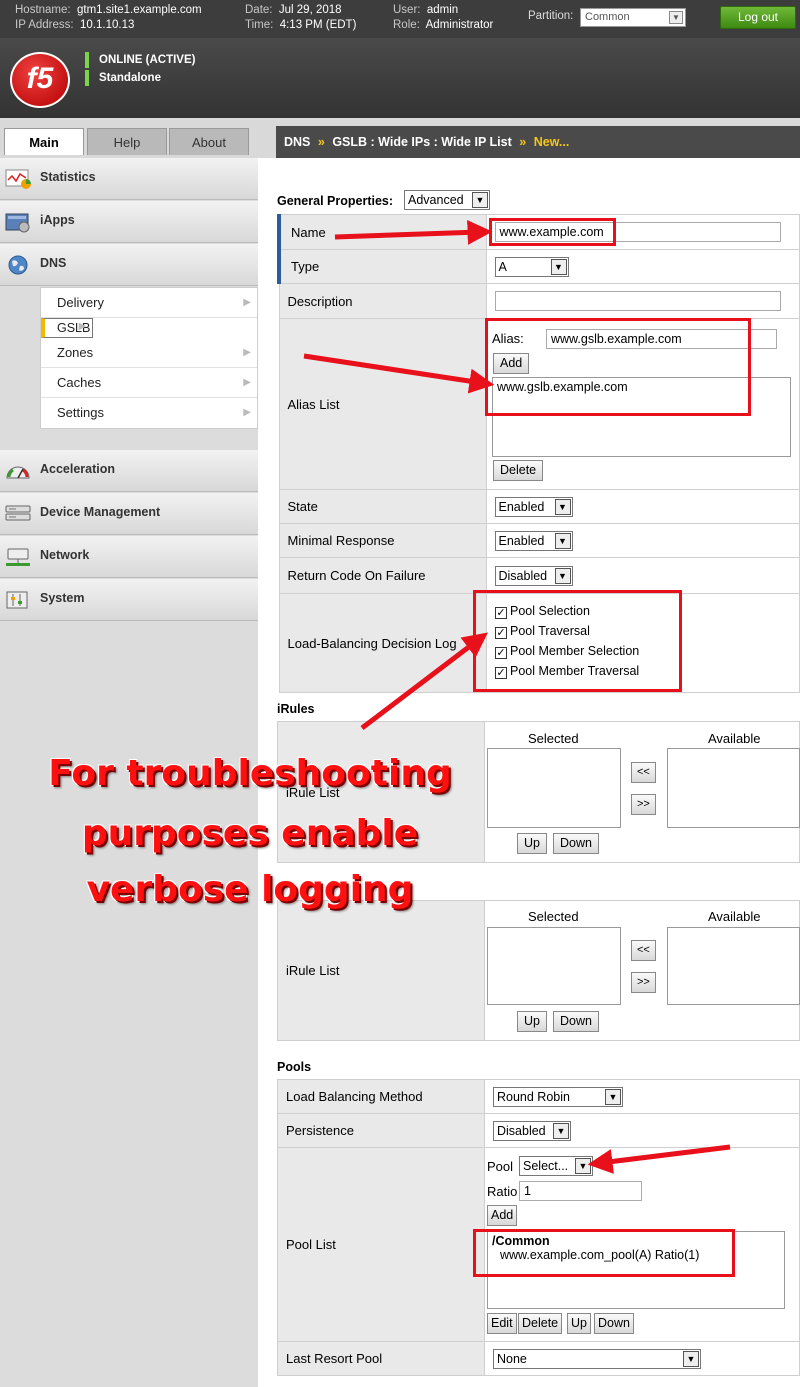 The image size is (800, 1387). What do you see at coordinates (540, 1323) in the screenshot?
I see `pool-delete-button: Delete` at bounding box center [540, 1323].